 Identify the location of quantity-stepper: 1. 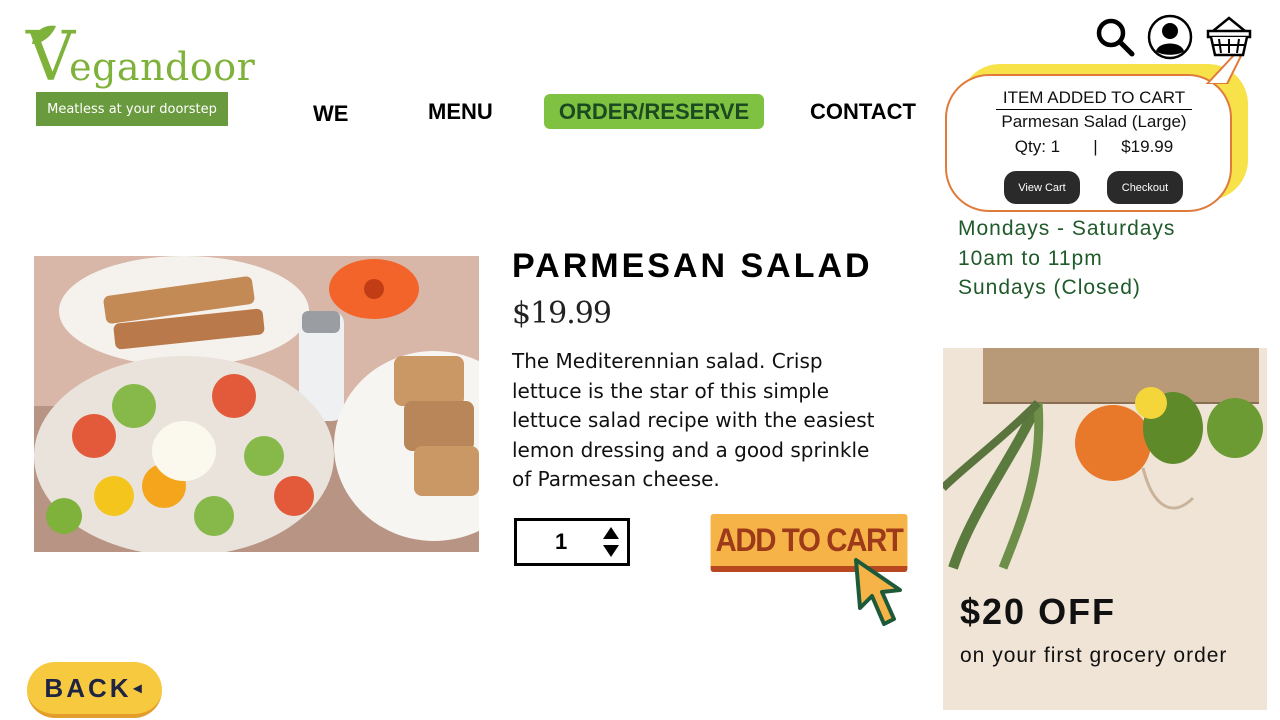
(572, 542).